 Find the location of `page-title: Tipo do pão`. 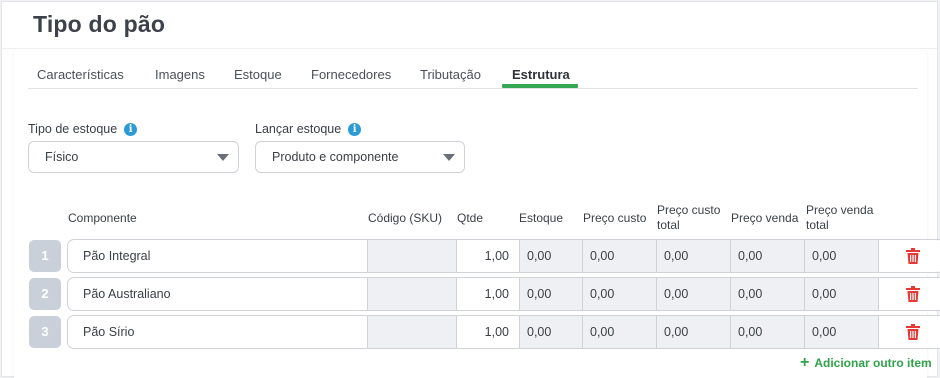

page-title: Tipo do pão is located at coordinates (99, 24).